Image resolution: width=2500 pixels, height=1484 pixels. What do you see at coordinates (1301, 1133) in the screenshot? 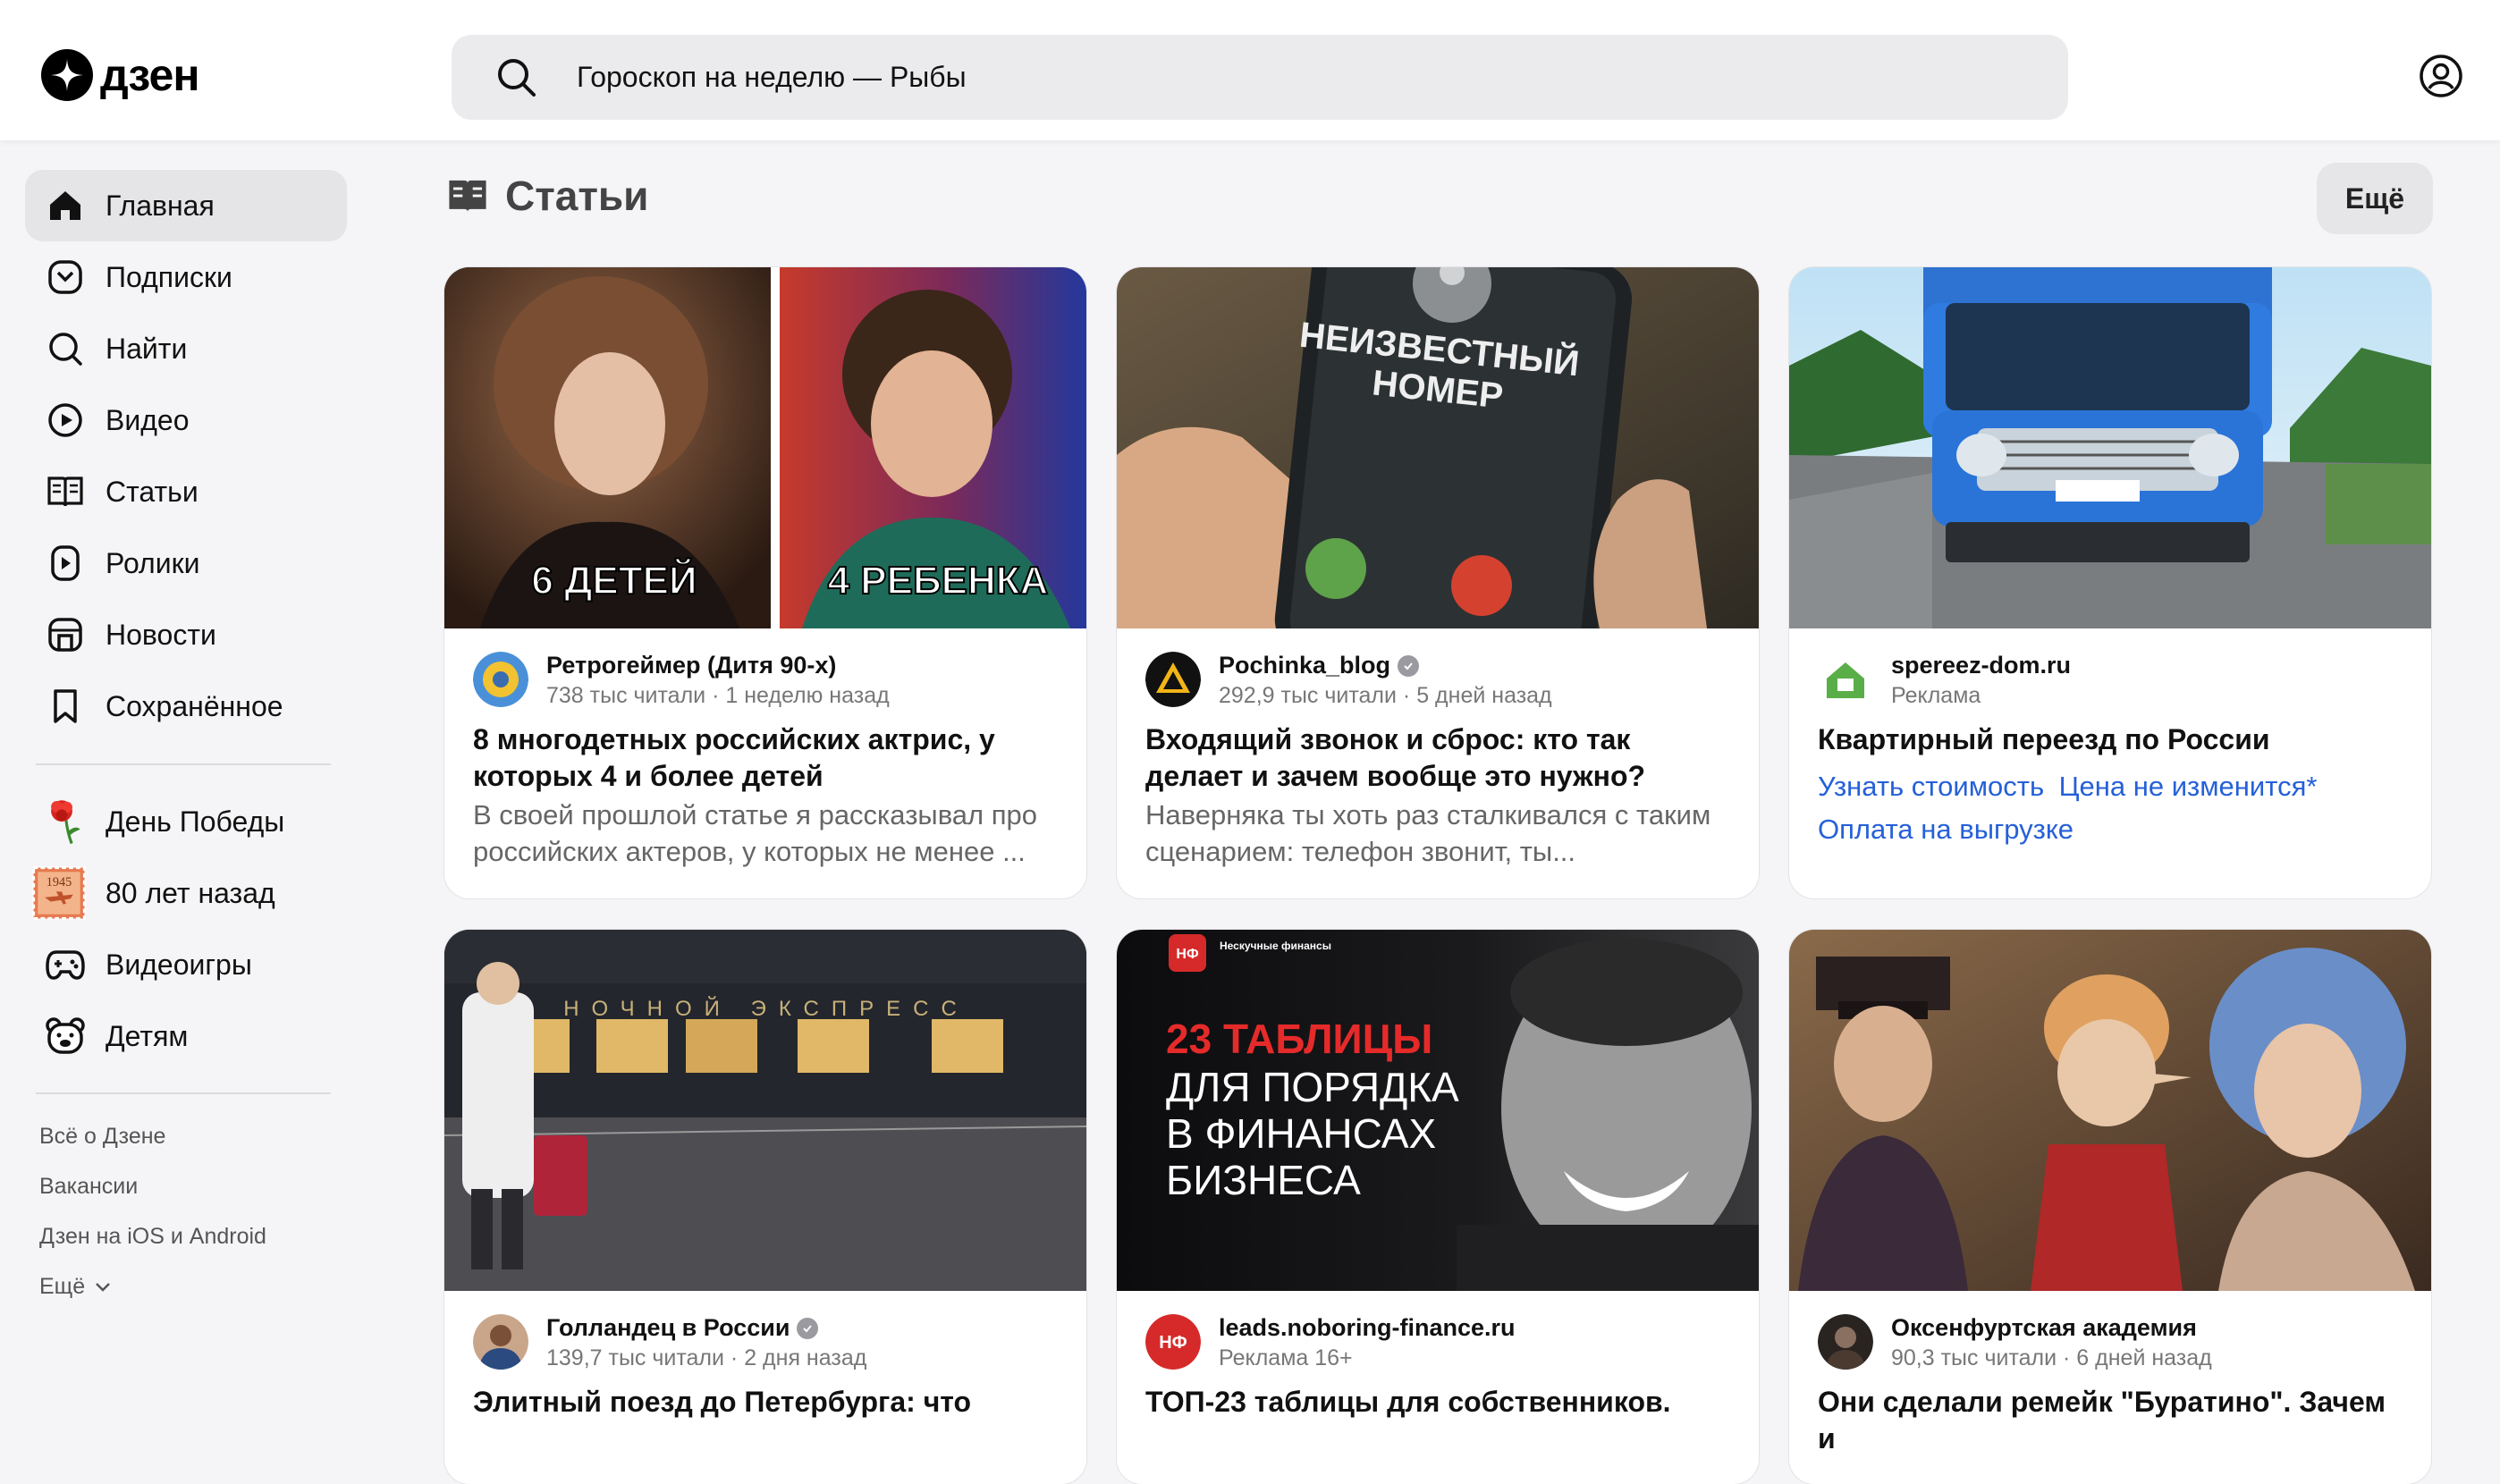
I see `image-headline-2: В ФИНАНСАХ` at bounding box center [1301, 1133].